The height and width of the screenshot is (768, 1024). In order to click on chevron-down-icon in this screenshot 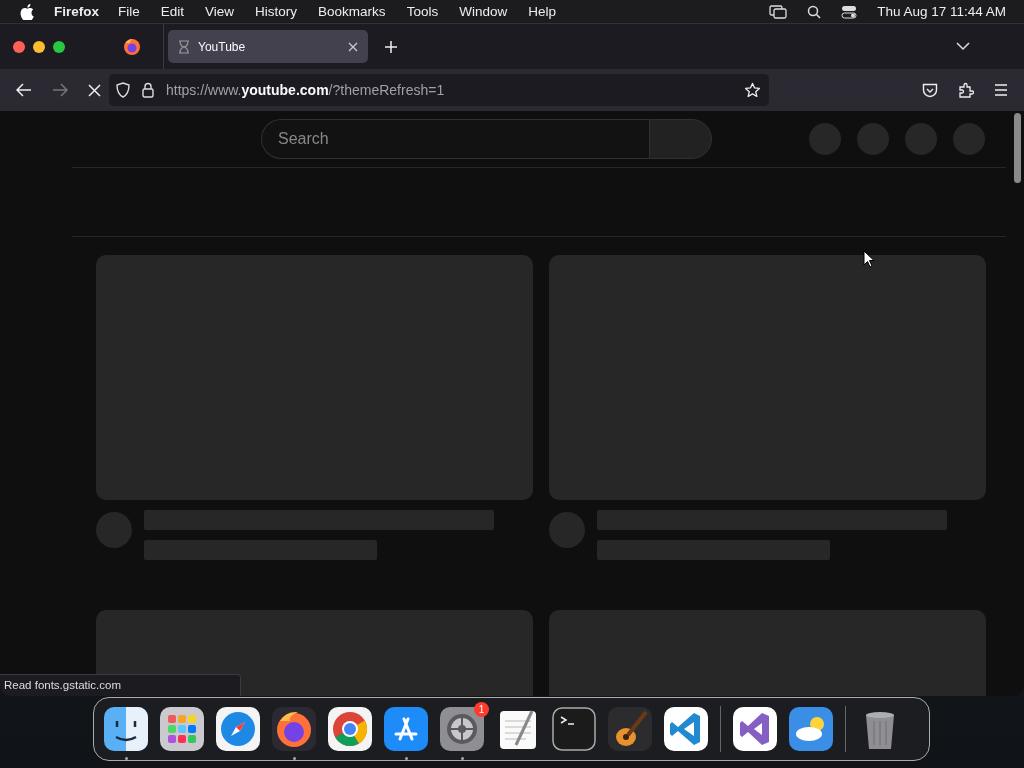, I will do `click(963, 46)`.